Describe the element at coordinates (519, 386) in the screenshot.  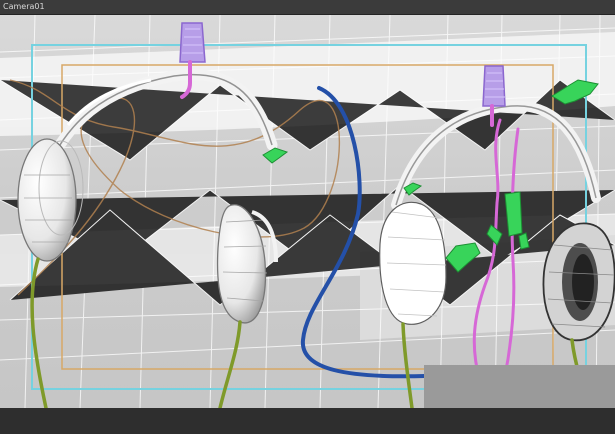
I see `viewport-overlay-panel` at that location.